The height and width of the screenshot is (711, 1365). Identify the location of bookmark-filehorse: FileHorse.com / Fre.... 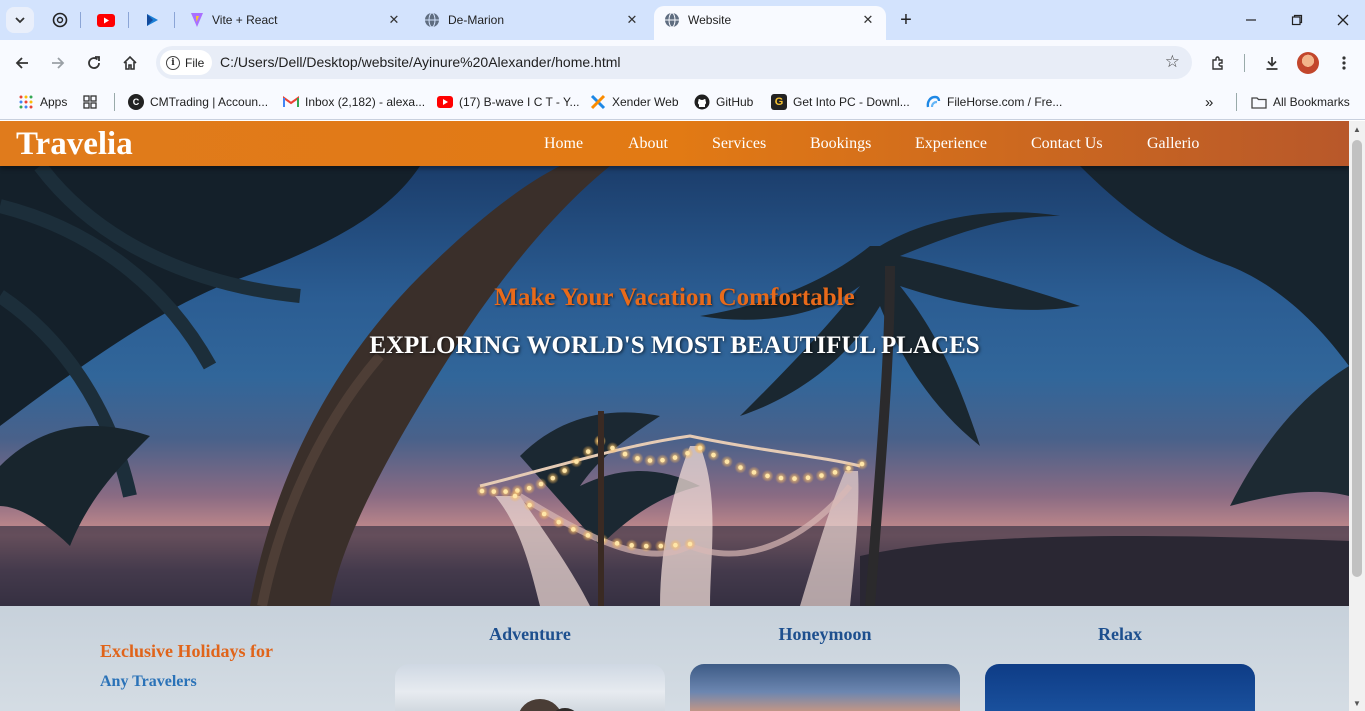
(993, 102).